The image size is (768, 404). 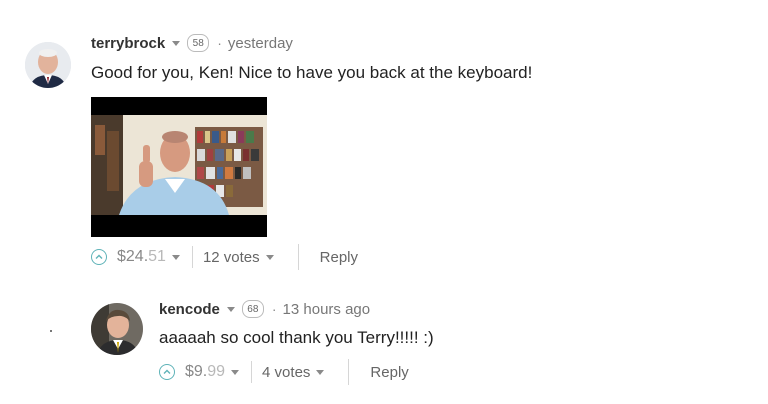 What do you see at coordinates (252, 309) in the screenshot?
I see `reputation-badge: 68` at bounding box center [252, 309].